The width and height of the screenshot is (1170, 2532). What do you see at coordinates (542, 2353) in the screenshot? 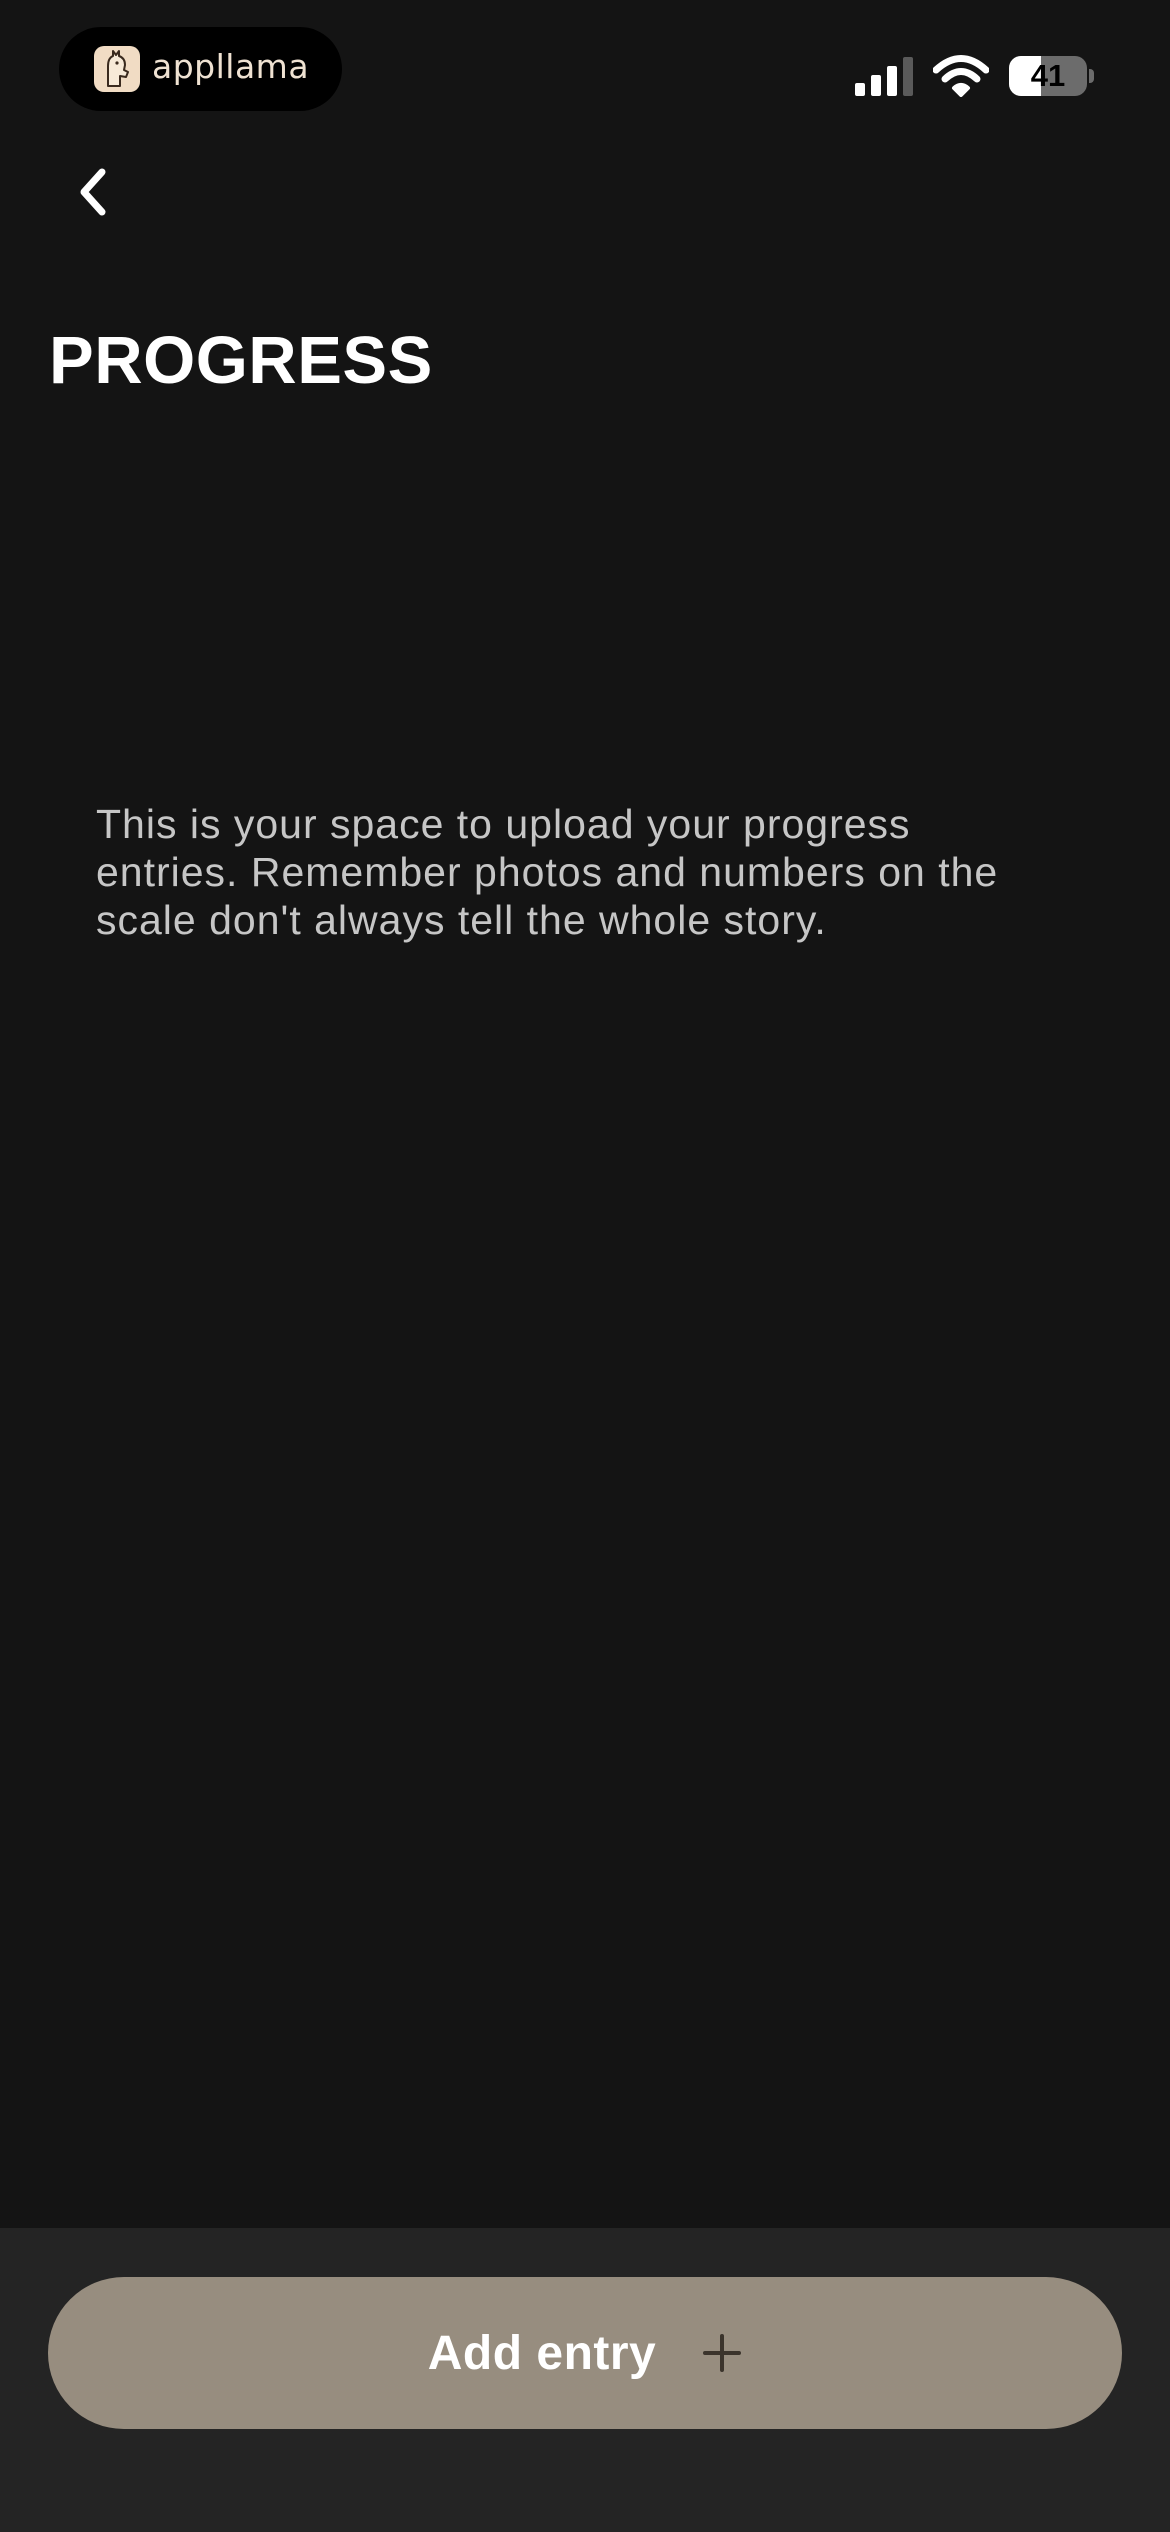
I see `add-entry-label: Add entry` at bounding box center [542, 2353].